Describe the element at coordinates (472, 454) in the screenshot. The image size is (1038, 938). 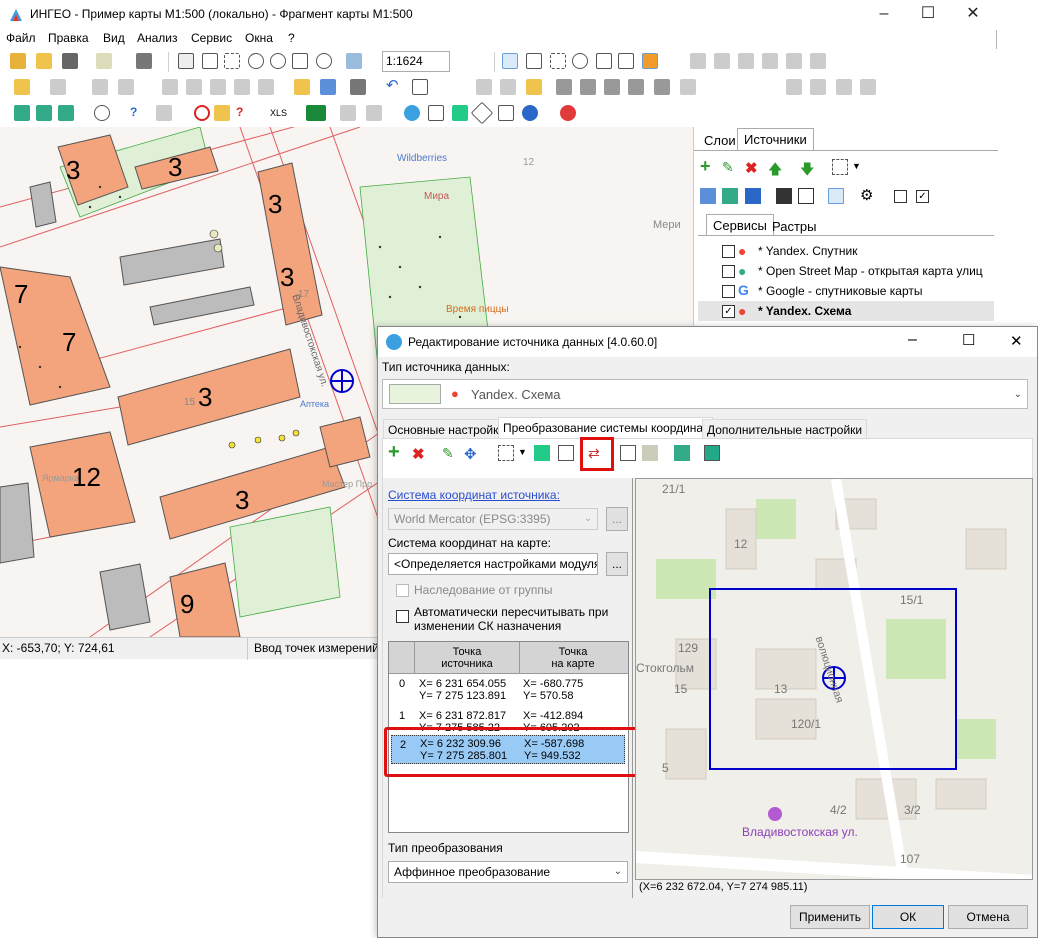
I see `move-icon: ✥` at that location.